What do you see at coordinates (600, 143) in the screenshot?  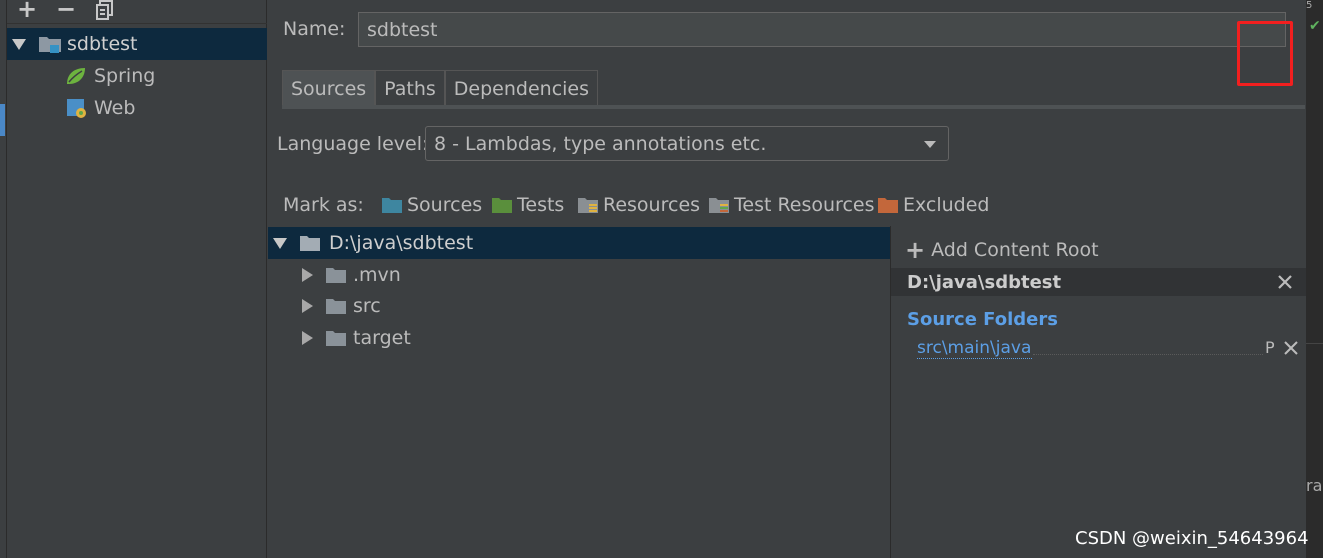 I see `language-level-value: 8 - Lambdas, type annotations etc.` at bounding box center [600, 143].